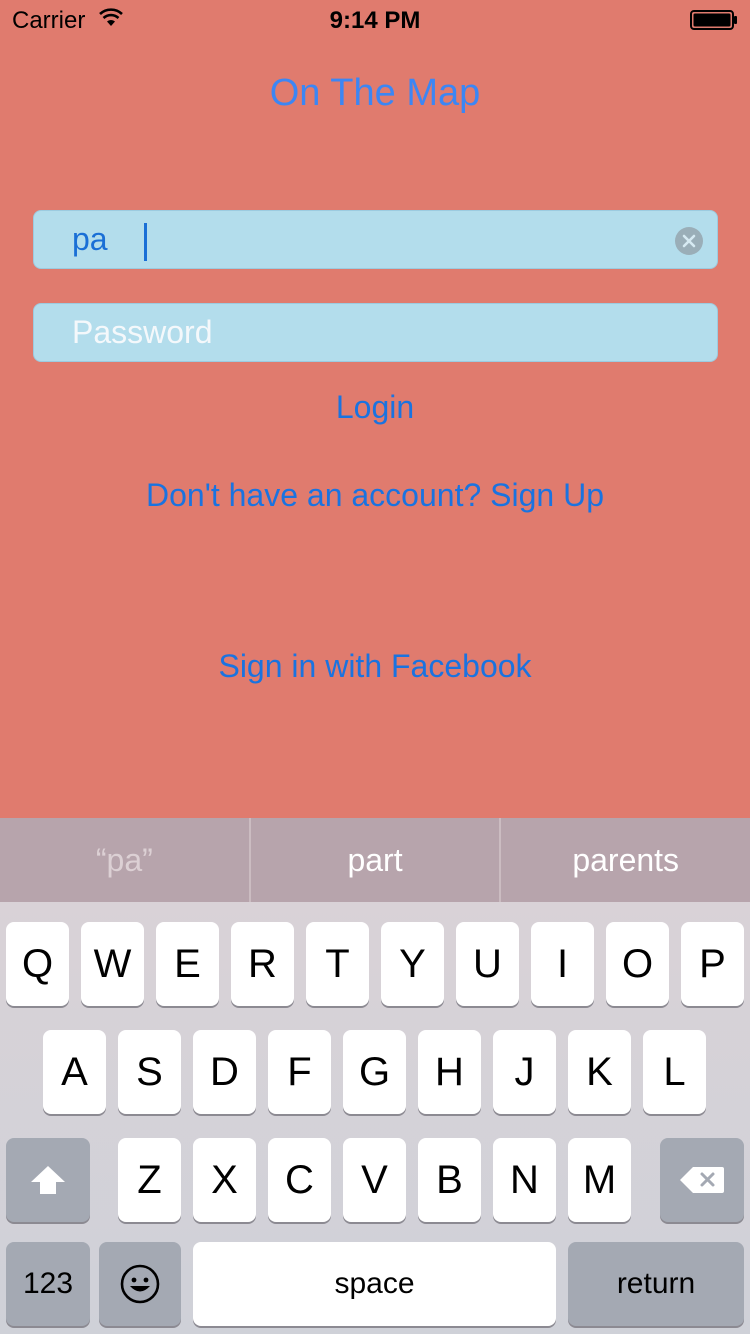 The width and height of the screenshot is (750, 1334). What do you see at coordinates (449, 1072) in the screenshot?
I see `key-h: H` at bounding box center [449, 1072].